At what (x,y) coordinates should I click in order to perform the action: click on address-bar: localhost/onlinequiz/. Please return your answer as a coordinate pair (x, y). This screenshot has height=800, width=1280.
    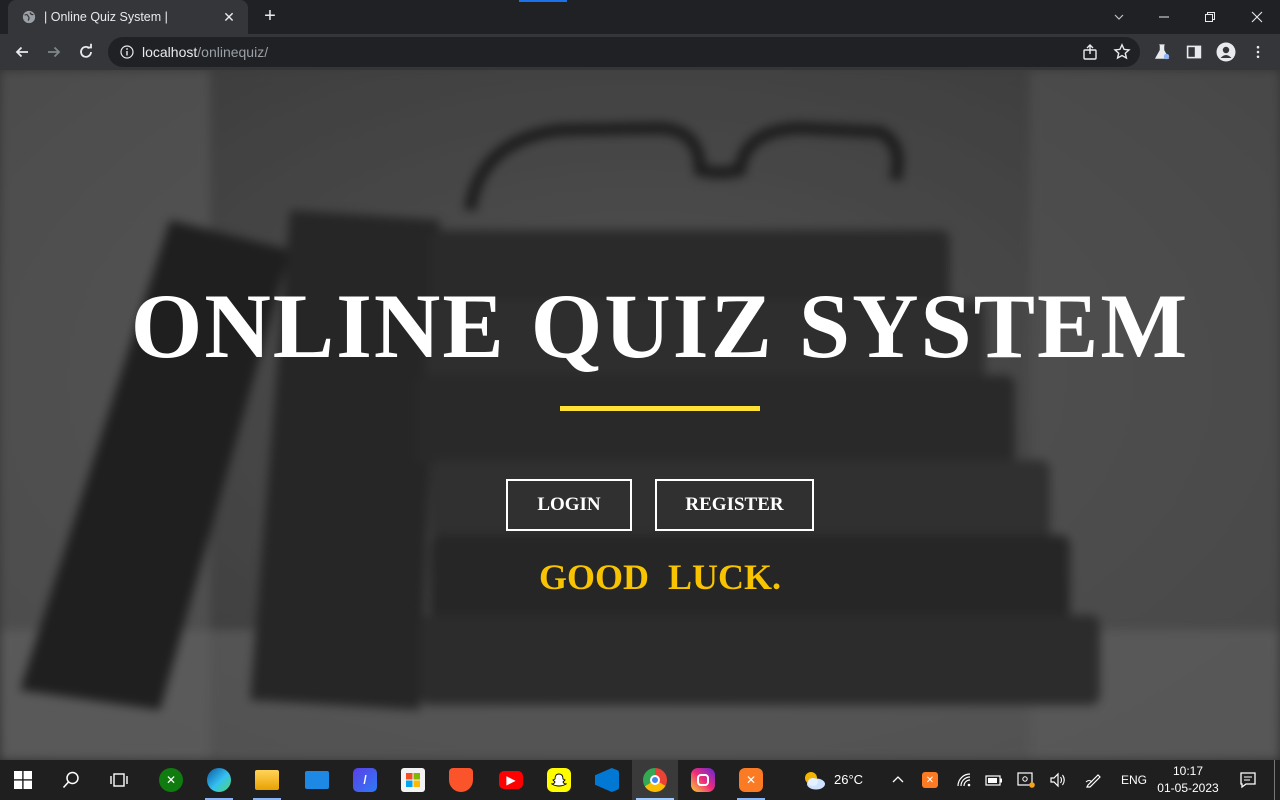
    Looking at the image, I should click on (624, 52).